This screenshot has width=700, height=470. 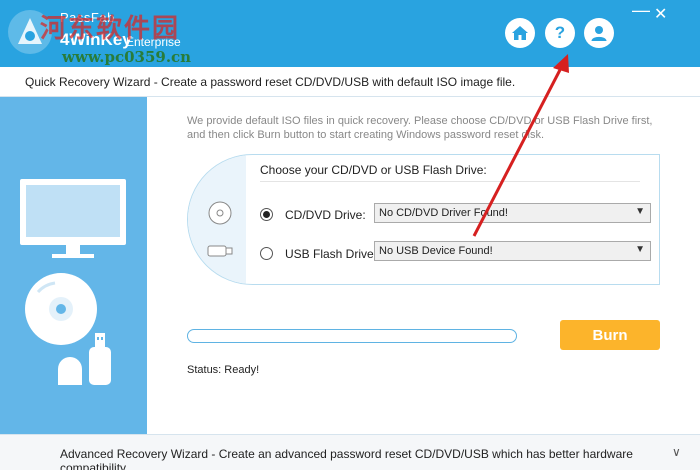 I want to click on usb-radio, so click(x=266, y=253).